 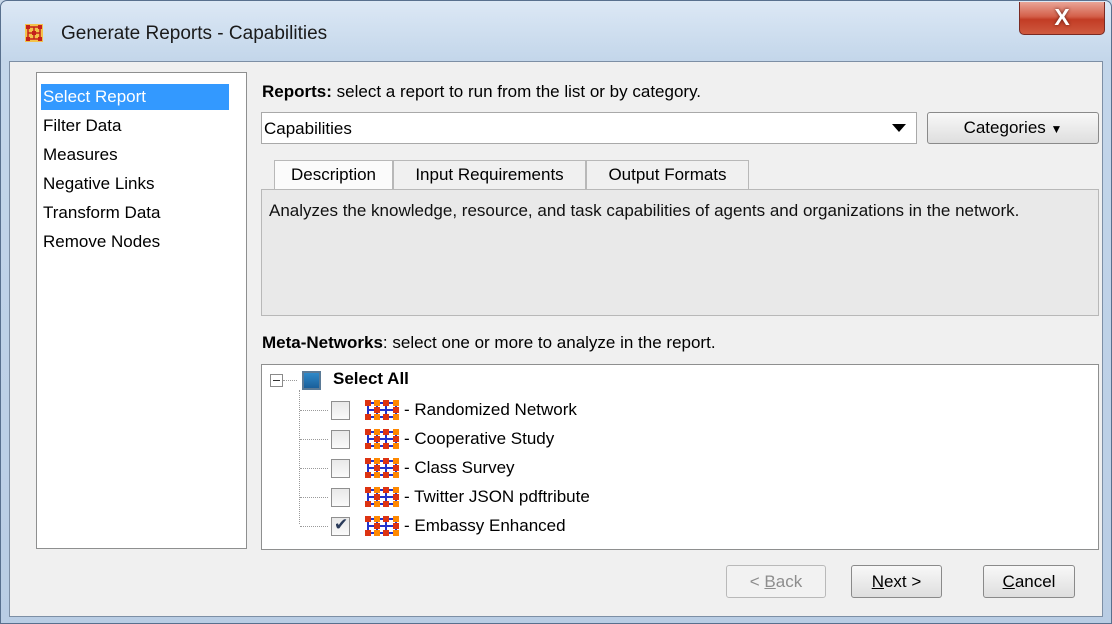 What do you see at coordinates (194, 33) in the screenshot?
I see `window-title: Generate Reports - Capabilities` at bounding box center [194, 33].